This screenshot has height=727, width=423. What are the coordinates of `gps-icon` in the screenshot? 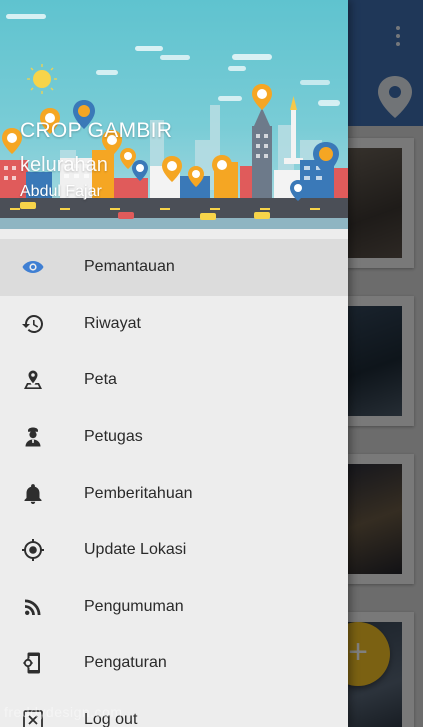 It's located at (33, 550).